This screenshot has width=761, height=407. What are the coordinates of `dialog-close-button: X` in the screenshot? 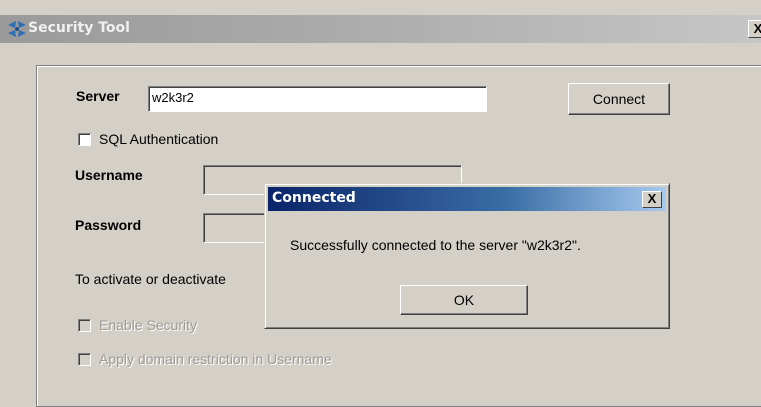 It's located at (652, 199).